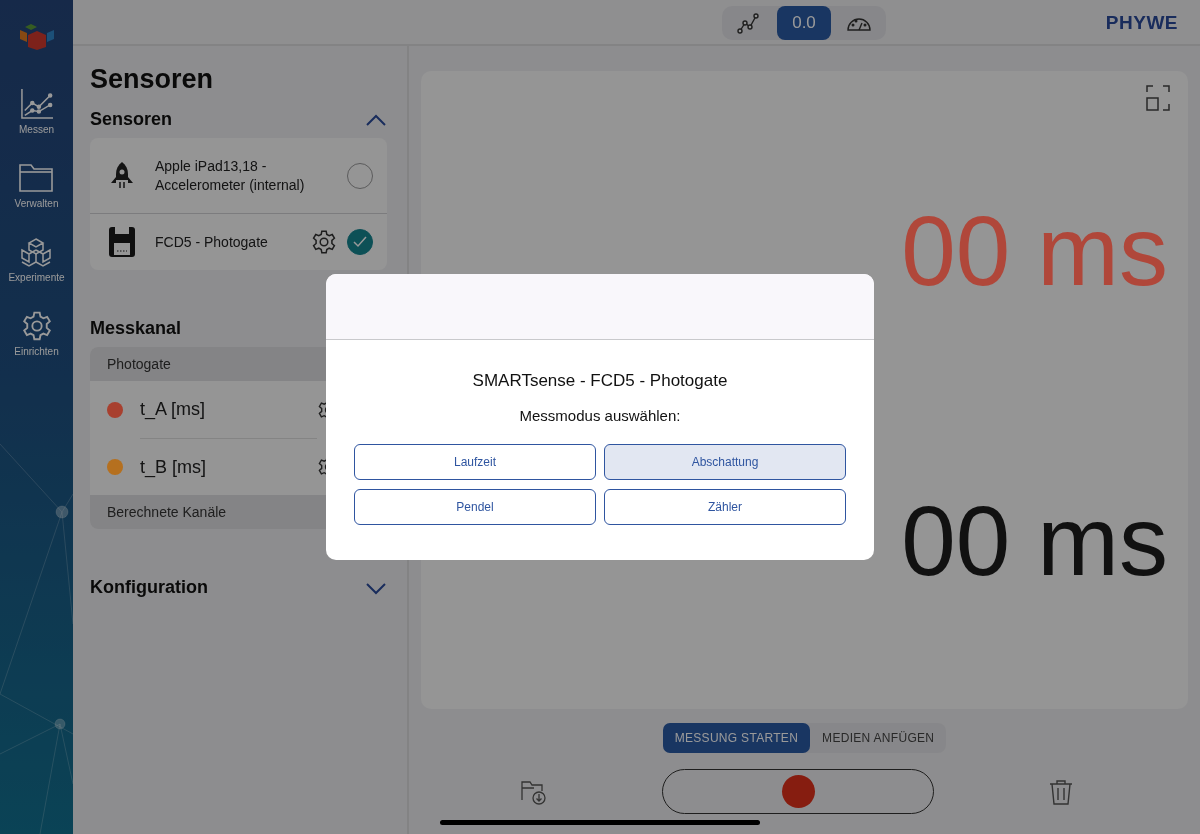  What do you see at coordinates (36, 259) in the screenshot?
I see `nav-item: Experimente` at bounding box center [36, 259].